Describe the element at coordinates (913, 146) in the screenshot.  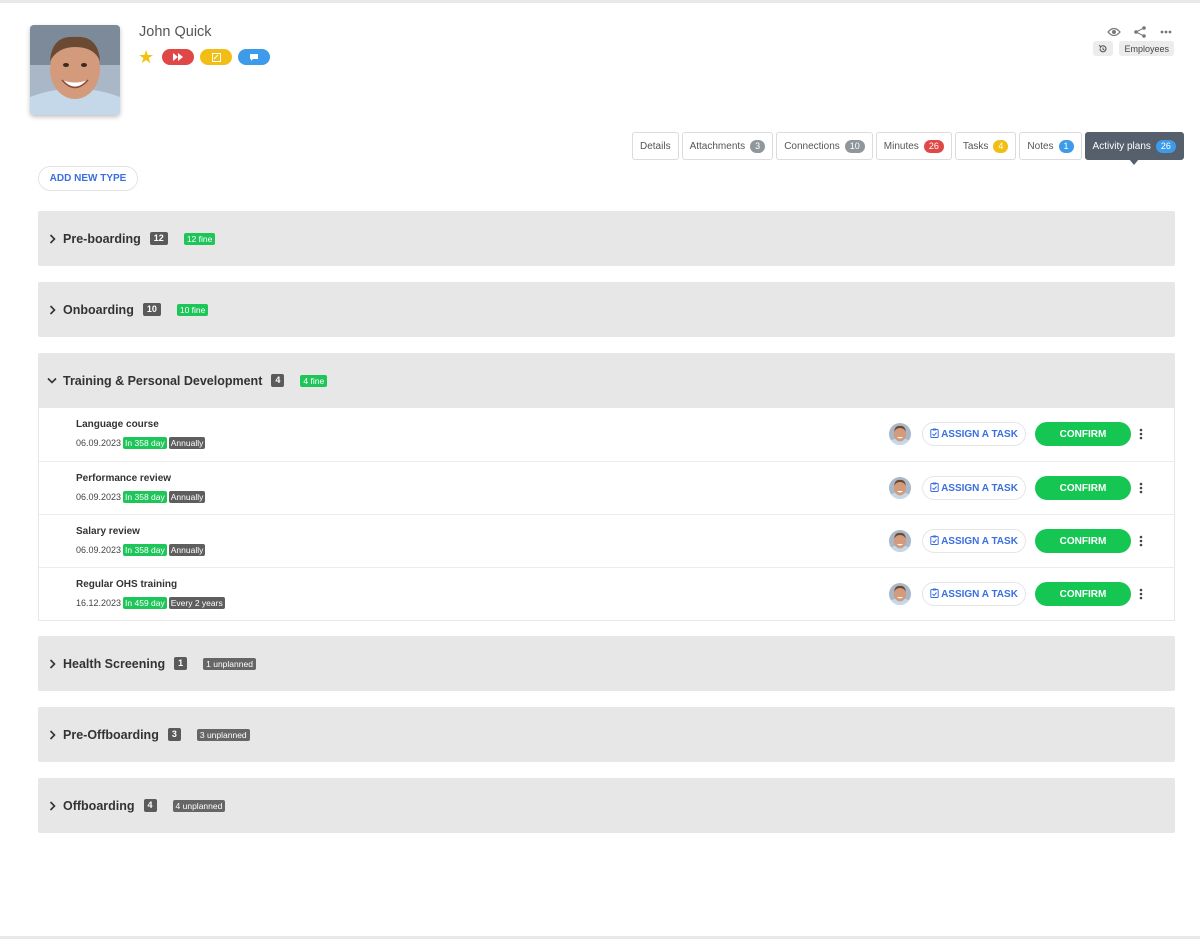
I see `tab-minutes: Minutes 26` at that location.